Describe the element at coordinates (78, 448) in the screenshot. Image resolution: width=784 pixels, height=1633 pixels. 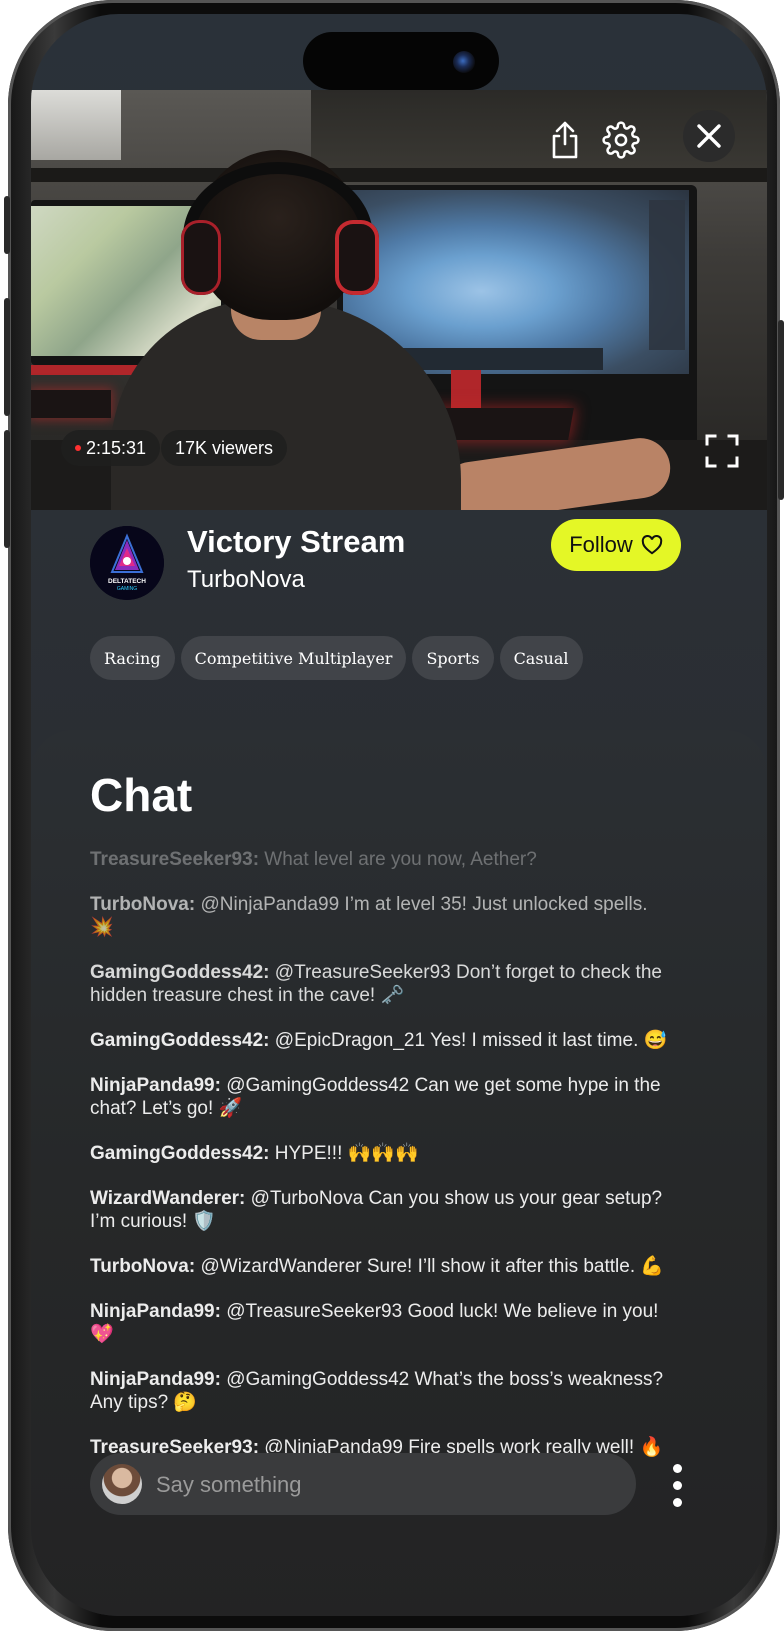
I see `live-dot-icon` at that location.